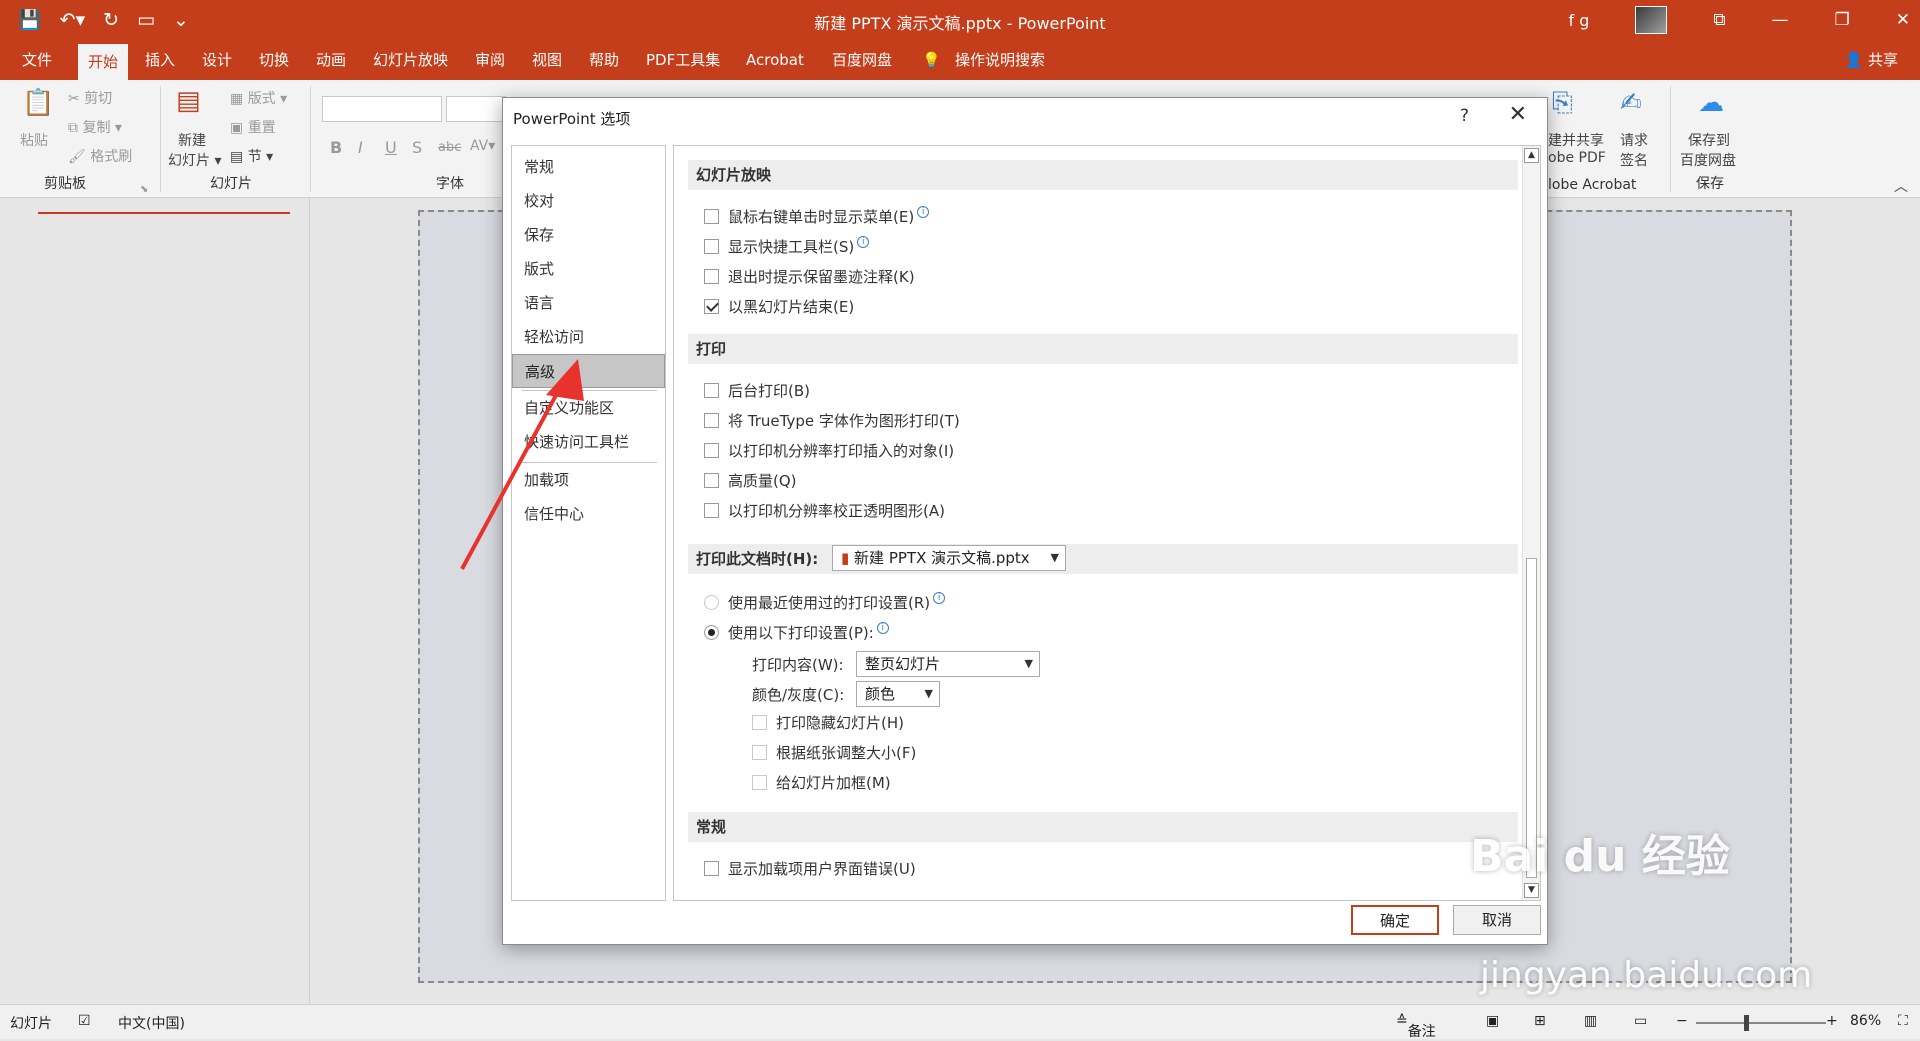  I want to click on collapse-ribbon-icon: ︿, so click(1901, 186).